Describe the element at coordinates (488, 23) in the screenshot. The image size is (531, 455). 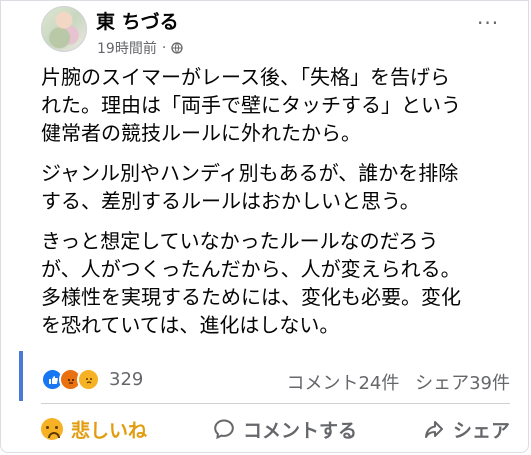
I see `more-options-icon: ···` at that location.